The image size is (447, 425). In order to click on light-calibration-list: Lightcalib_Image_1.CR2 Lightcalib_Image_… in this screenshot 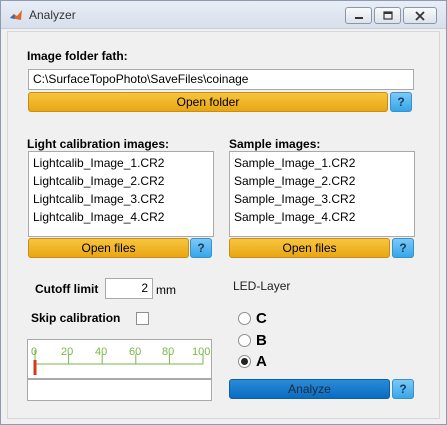, I will do `click(121, 194)`.